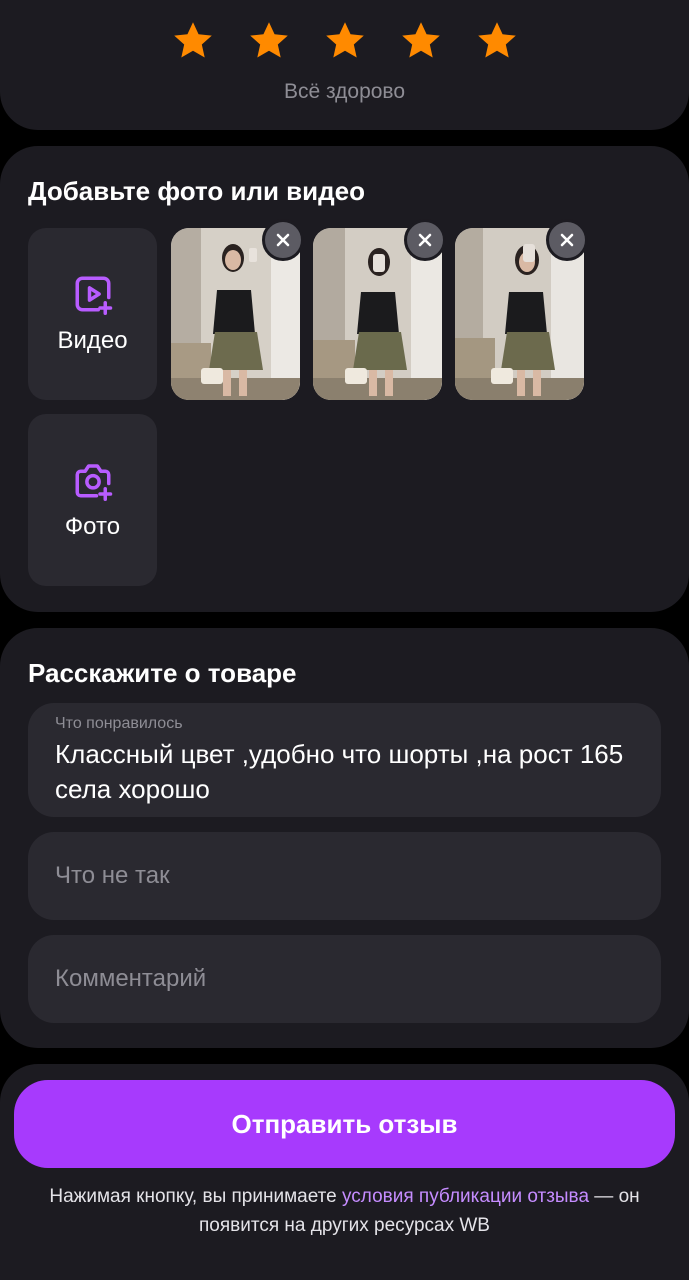 The width and height of the screenshot is (689, 1280). What do you see at coordinates (196, 191) in the screenshot?
I see `media-section-title: Добавьте фото или видео` at bounding box center [196, 191].